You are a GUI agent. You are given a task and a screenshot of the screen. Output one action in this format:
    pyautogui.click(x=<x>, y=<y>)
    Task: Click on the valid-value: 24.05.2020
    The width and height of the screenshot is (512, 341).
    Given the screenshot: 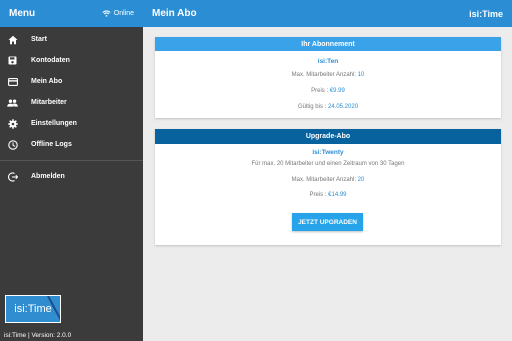 What is the action you would take?
    pyautogui.click(x=343, y=107)
    